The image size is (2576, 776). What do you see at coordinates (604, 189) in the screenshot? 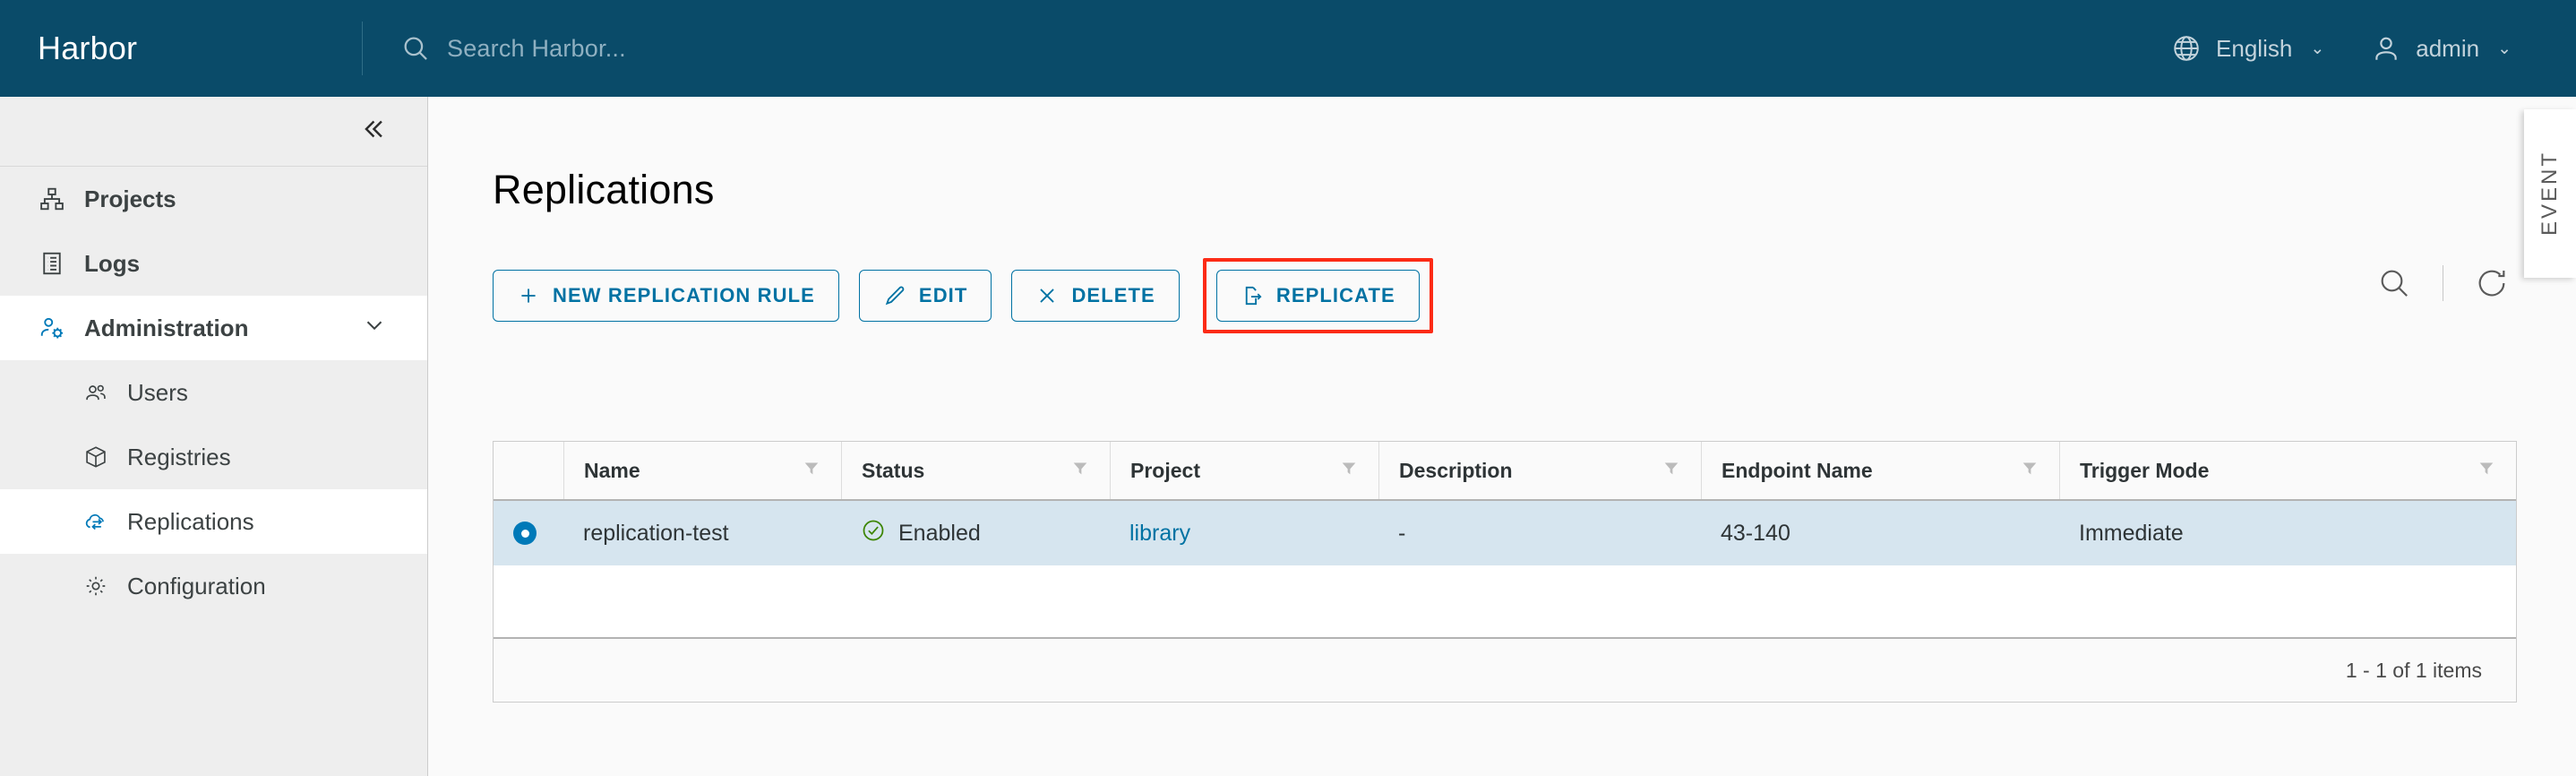
I see `page-title: Replications` at bounding box center [604, 189].